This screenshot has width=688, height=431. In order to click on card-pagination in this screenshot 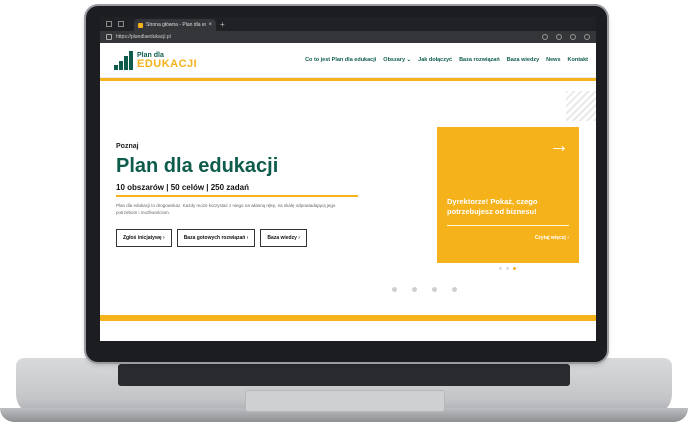, I will do `click(507, 268)`.